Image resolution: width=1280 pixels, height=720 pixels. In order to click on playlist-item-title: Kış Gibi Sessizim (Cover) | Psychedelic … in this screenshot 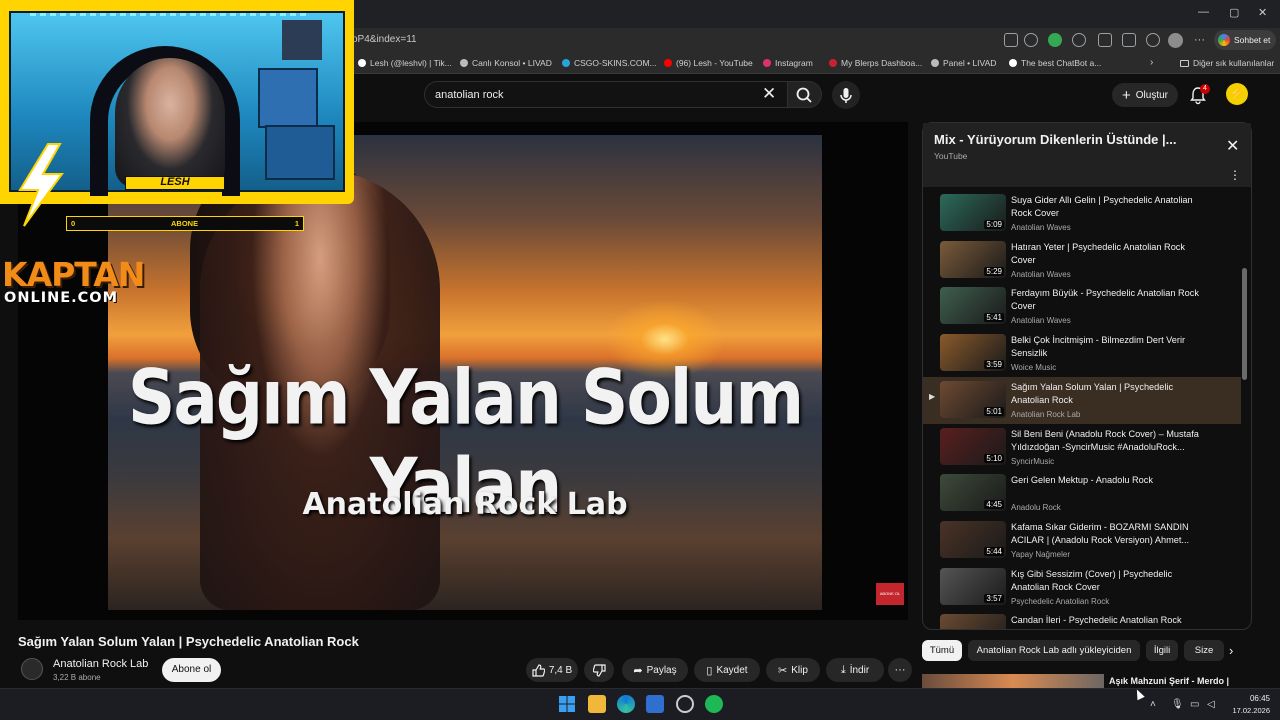, I will do `click(1108, 581)`.